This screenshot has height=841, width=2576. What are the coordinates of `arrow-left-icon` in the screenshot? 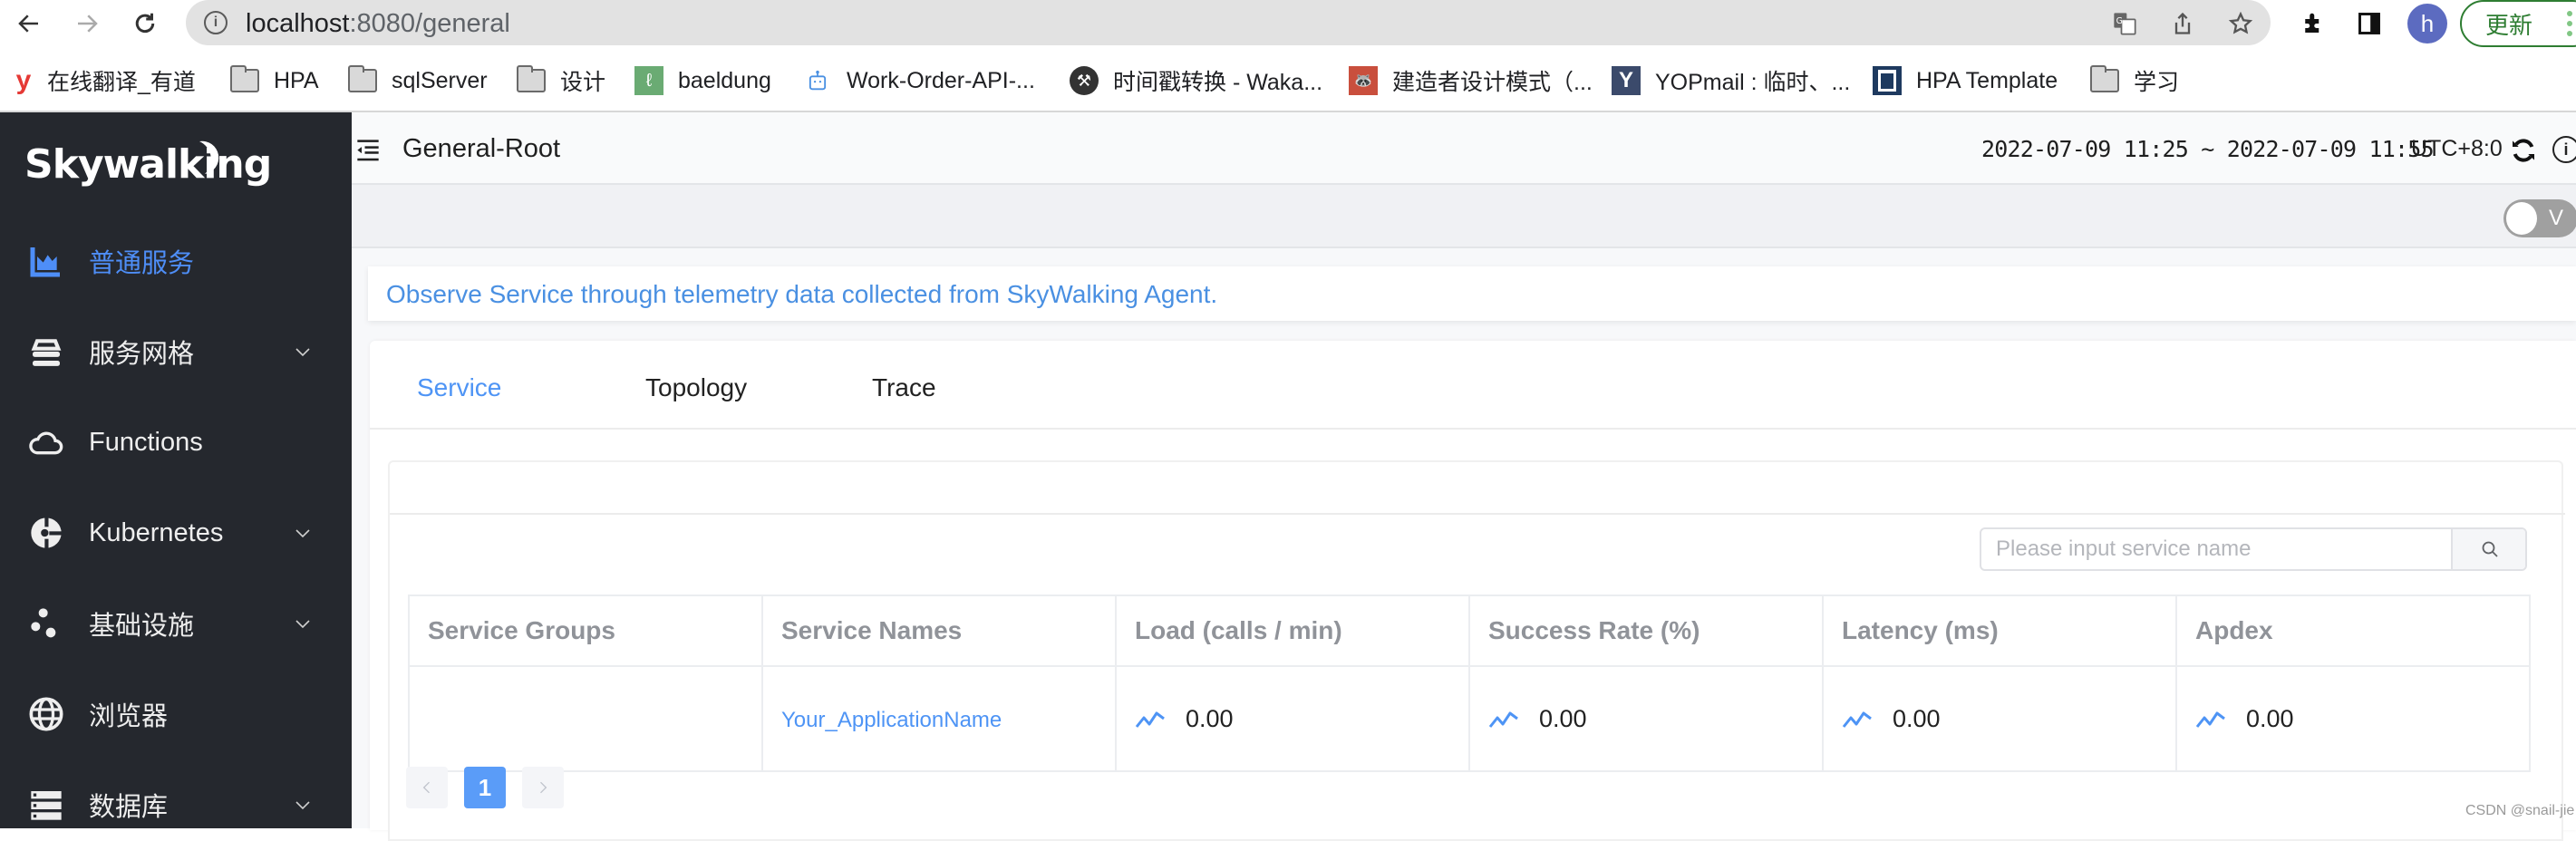 It's located at (28, 23).